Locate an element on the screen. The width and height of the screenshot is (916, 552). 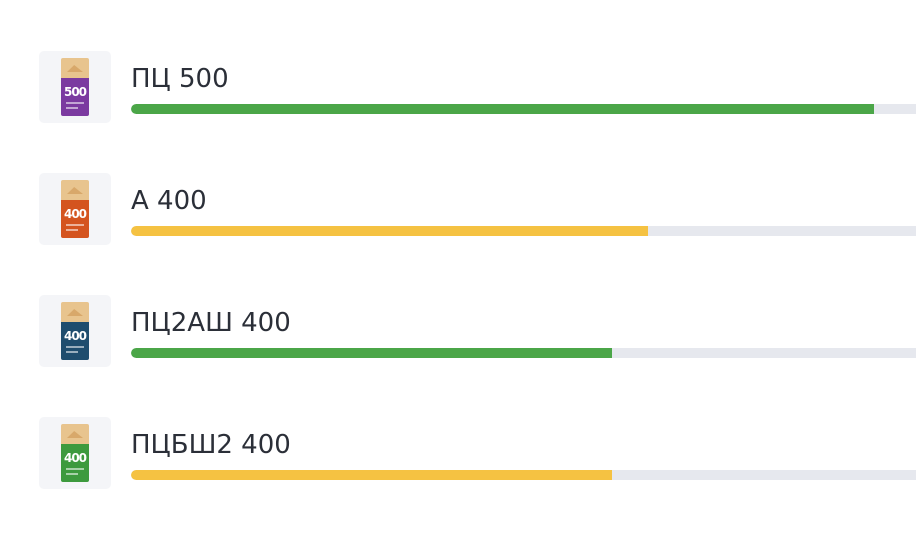
product-name: ПЦ 500 is located at coordinates (180, 79).